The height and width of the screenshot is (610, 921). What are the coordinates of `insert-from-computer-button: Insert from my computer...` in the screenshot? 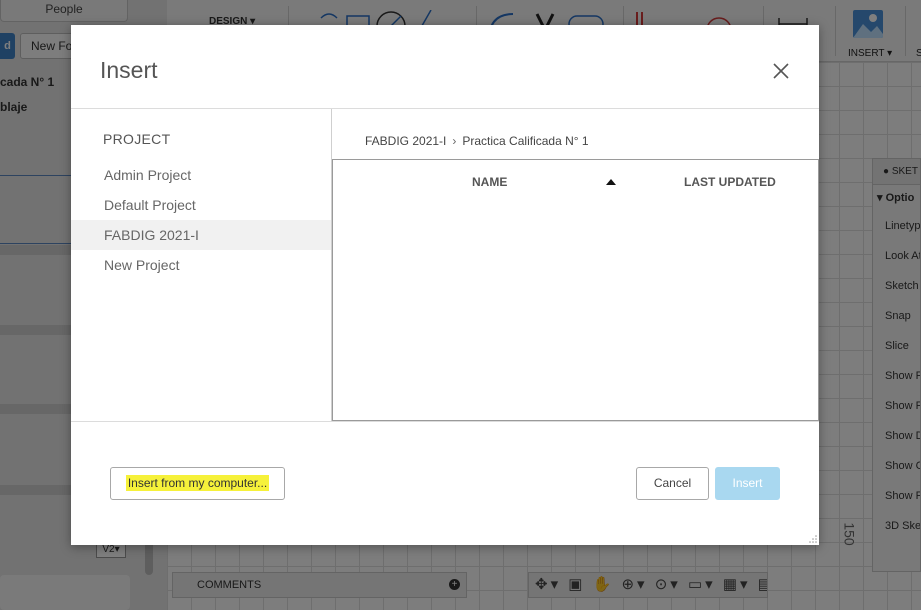 It's located at (197, 483).